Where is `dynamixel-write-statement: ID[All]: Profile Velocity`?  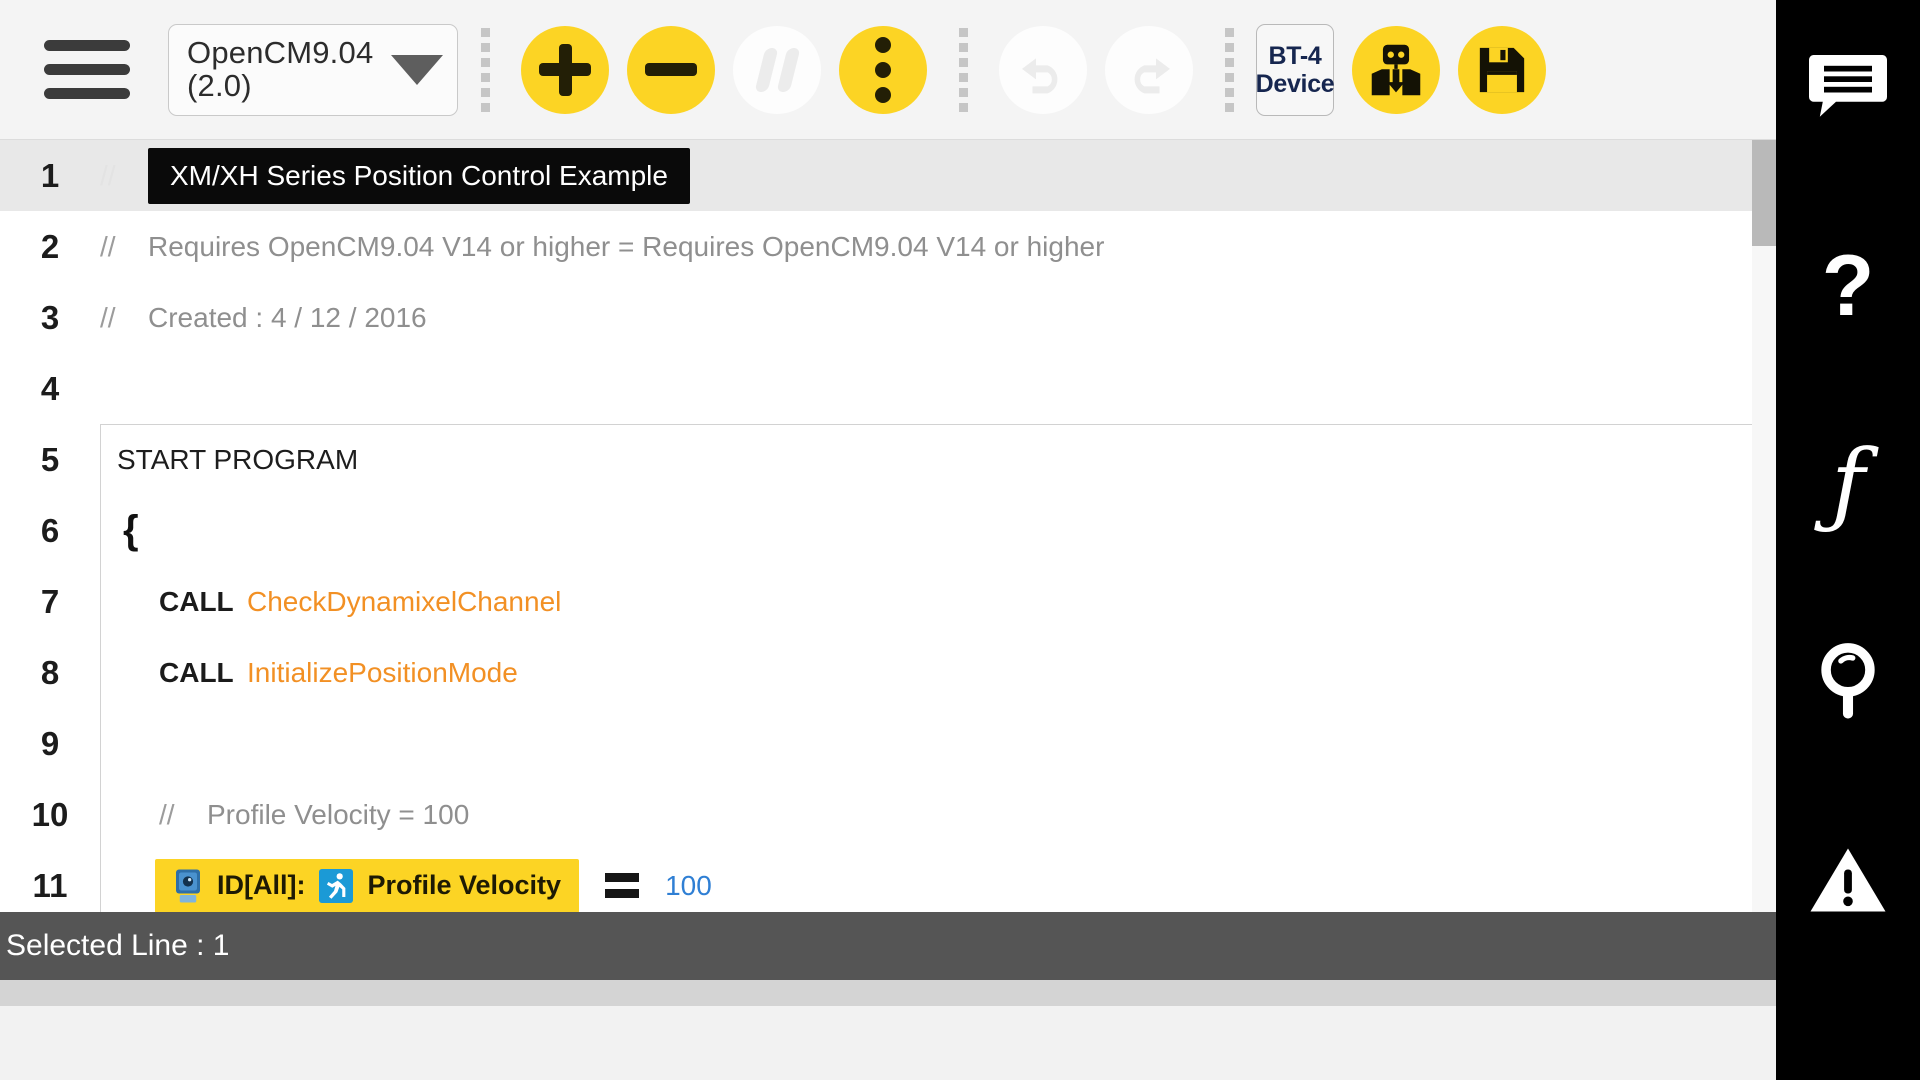 dynamixel-write-statement: ID[All]: Profile Velocity is located at coordinates (367, 885).